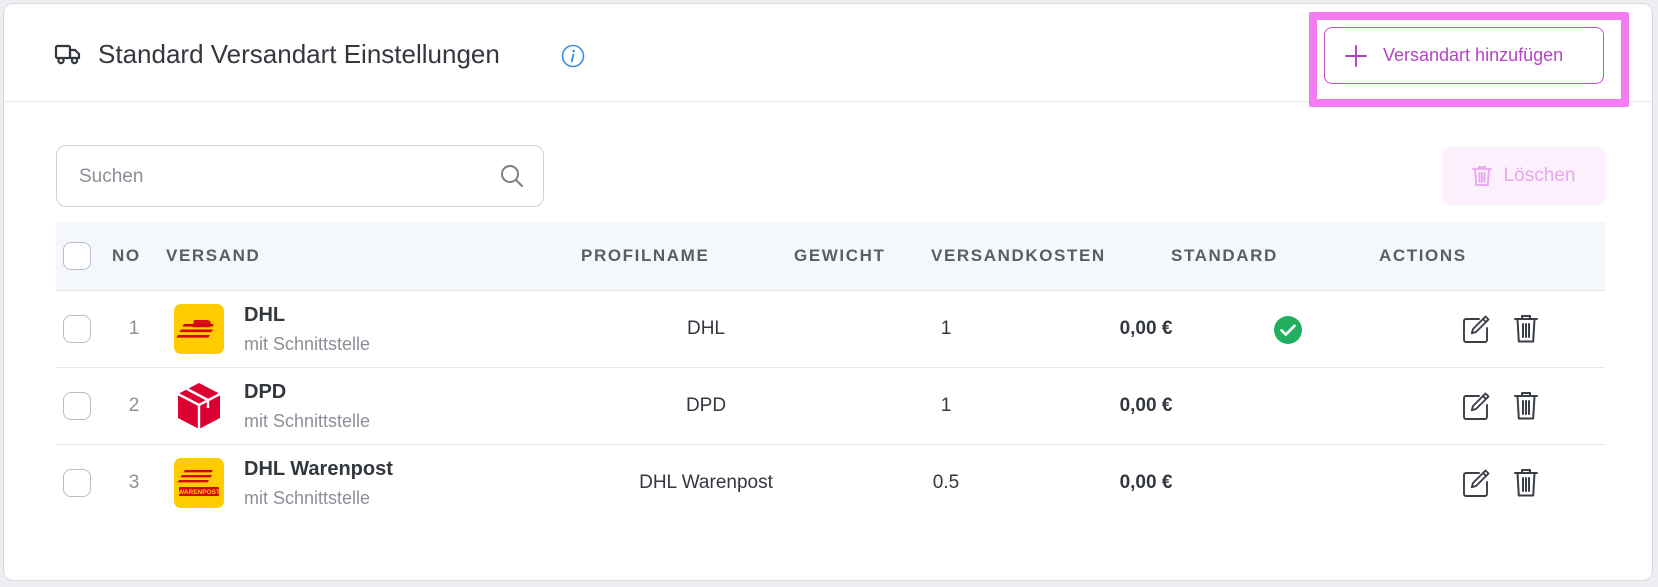  Describe the element at coordinates (645, 256) in the screenshot. I see `column-profilname: PROFILNAME` at that location.